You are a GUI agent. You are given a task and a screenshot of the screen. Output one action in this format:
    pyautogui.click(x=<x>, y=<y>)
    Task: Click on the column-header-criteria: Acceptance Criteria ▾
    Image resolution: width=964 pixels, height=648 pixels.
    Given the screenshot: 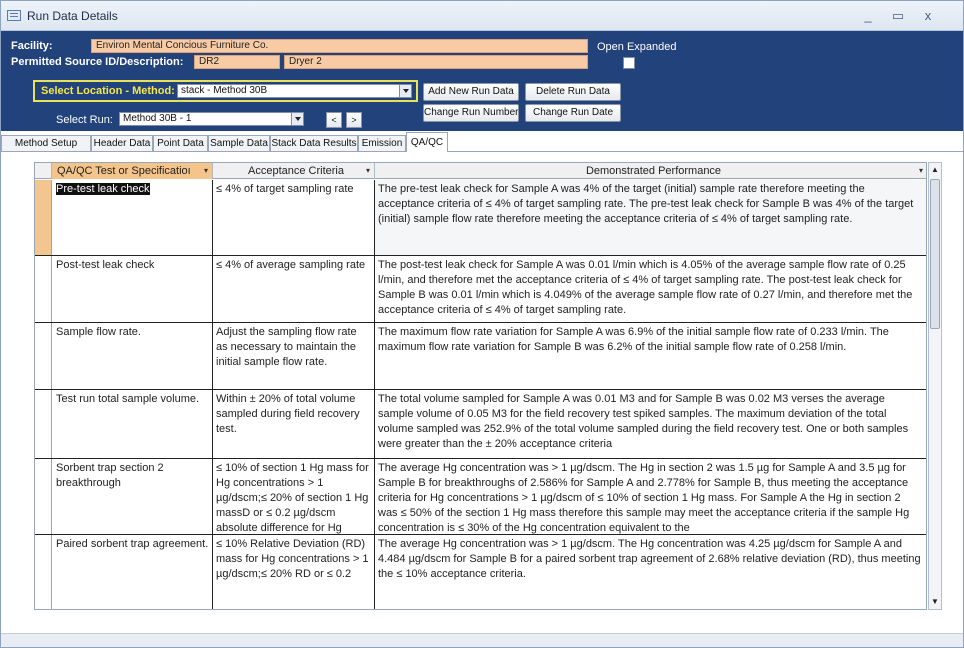 What is the action you would take?
    pyautogui.click(x=294, y=171)
    